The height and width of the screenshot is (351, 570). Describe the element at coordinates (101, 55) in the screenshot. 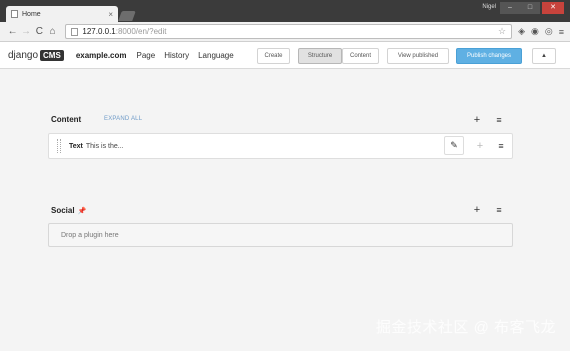

I see `site-link: example.com` at that location.